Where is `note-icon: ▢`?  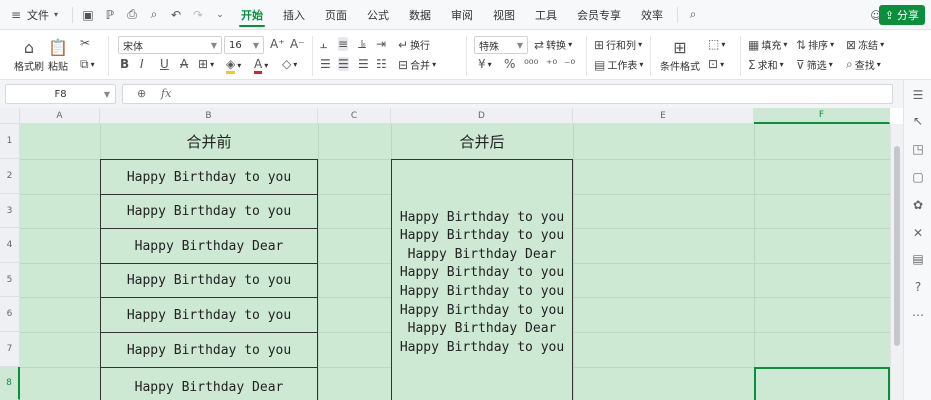 note-icon: ▢ is located at coordinates (918, 177).